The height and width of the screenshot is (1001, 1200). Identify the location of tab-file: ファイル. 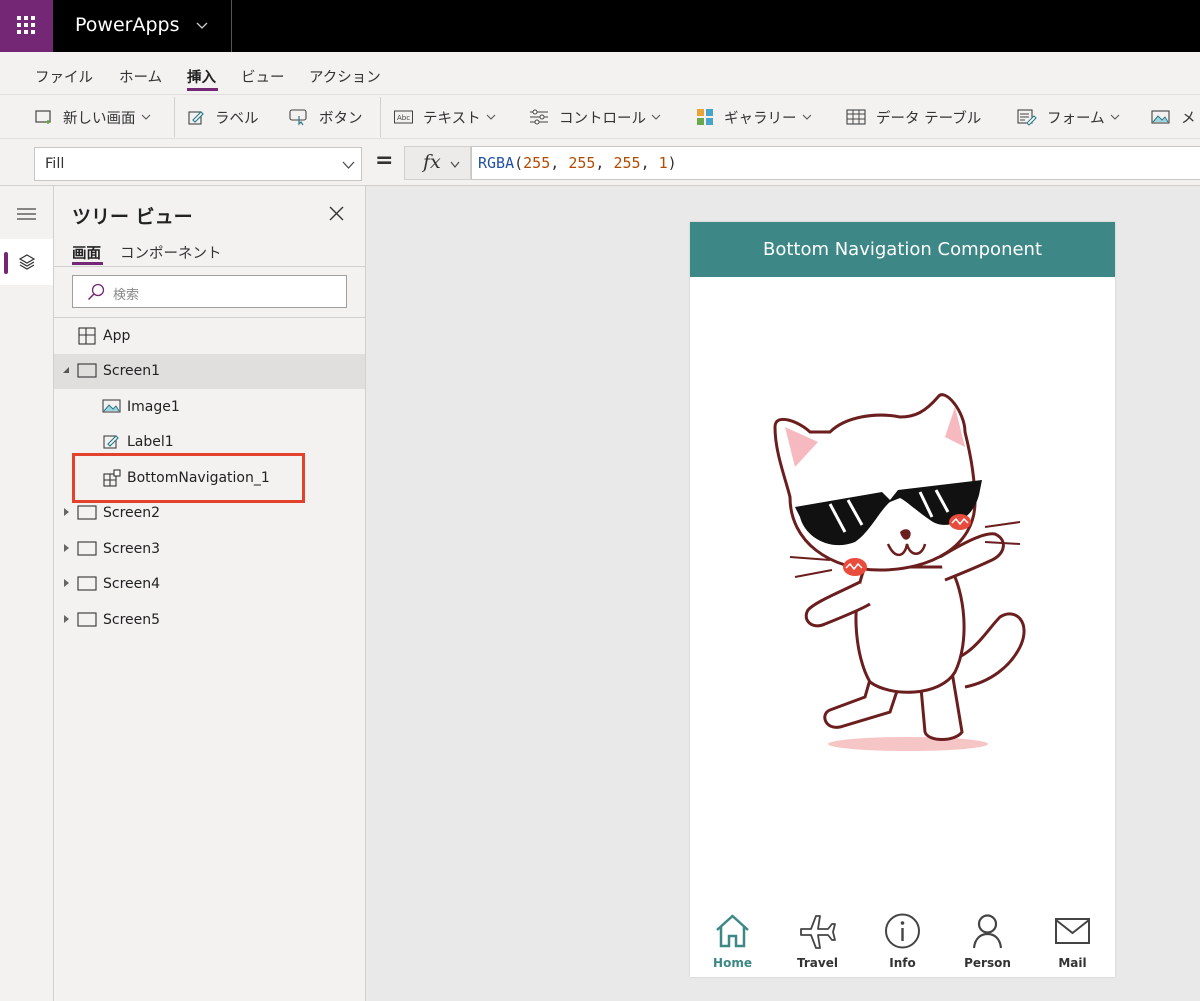
(64, 76).